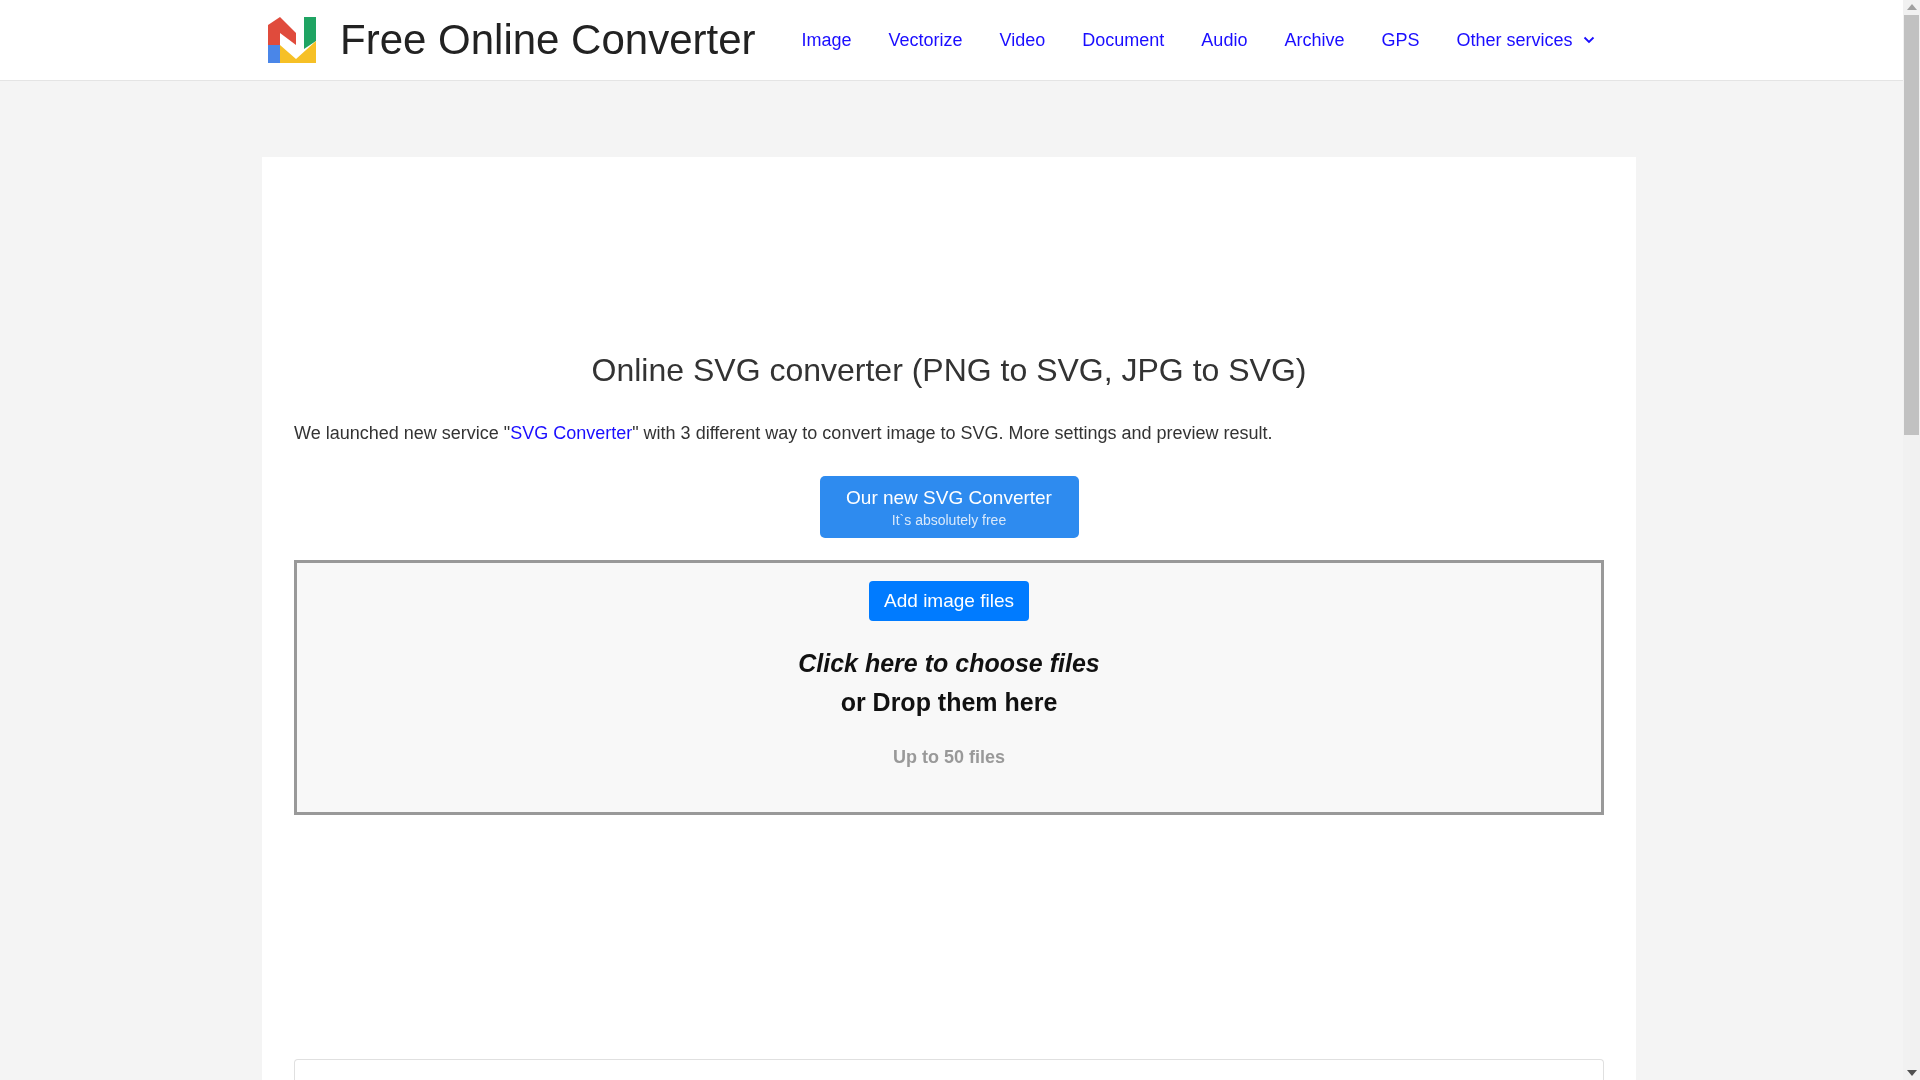  Describe the element at coordinates (1911, 7) in the screenshot. I see `scroll-up-icon` at that location.